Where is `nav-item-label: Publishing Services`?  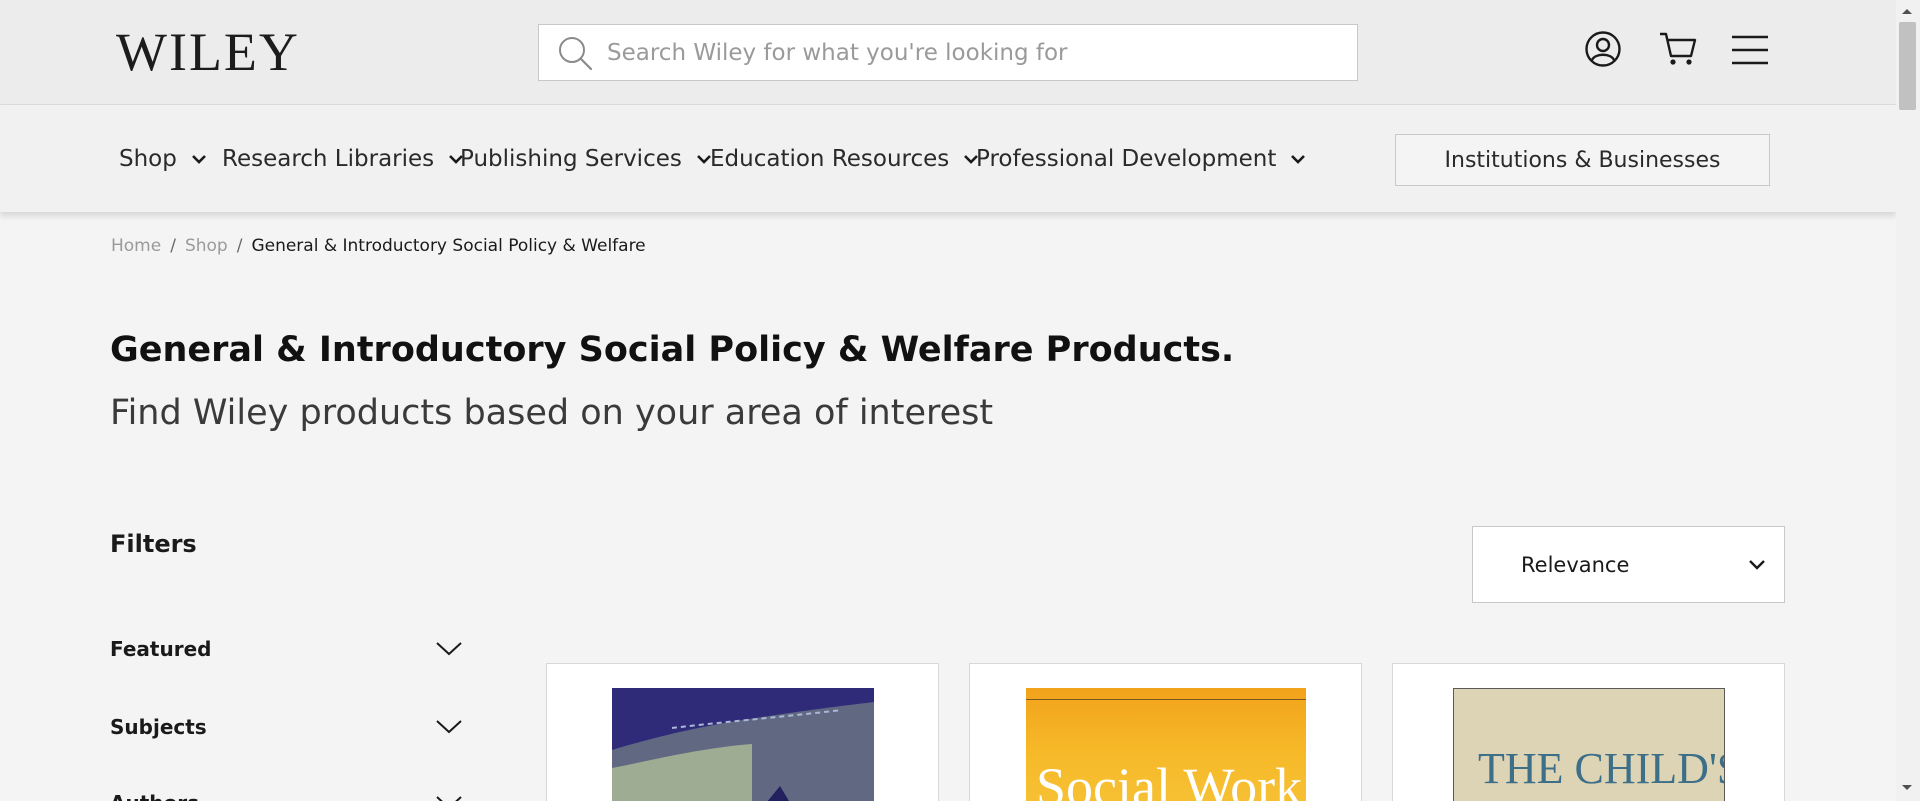 nav-item-label: Publishing Services is located at coordinates (571, 159).